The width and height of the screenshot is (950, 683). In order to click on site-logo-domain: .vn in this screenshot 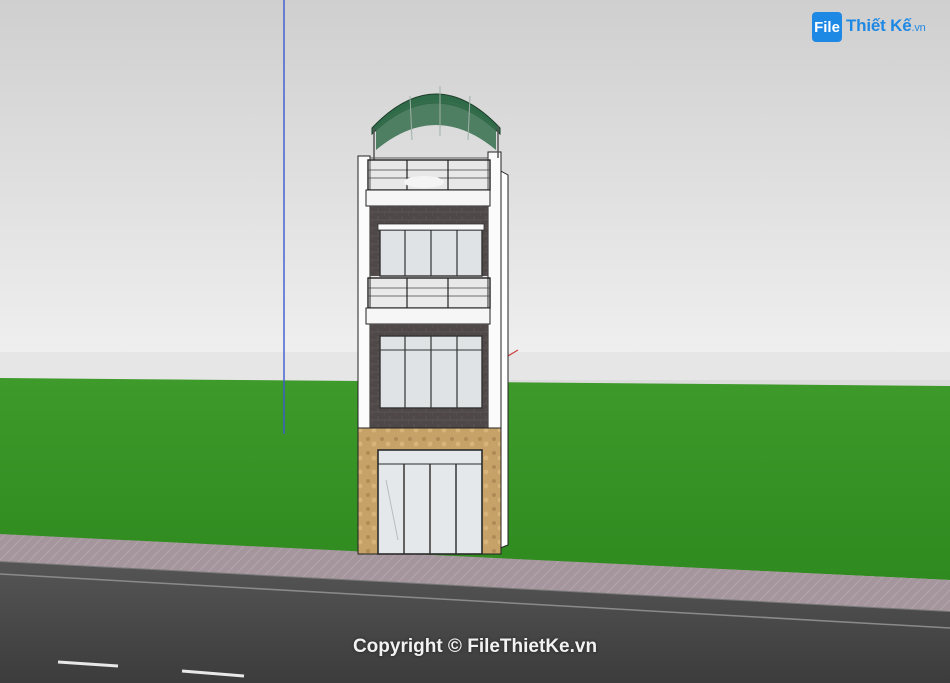, I will do `click(918, 28)`.